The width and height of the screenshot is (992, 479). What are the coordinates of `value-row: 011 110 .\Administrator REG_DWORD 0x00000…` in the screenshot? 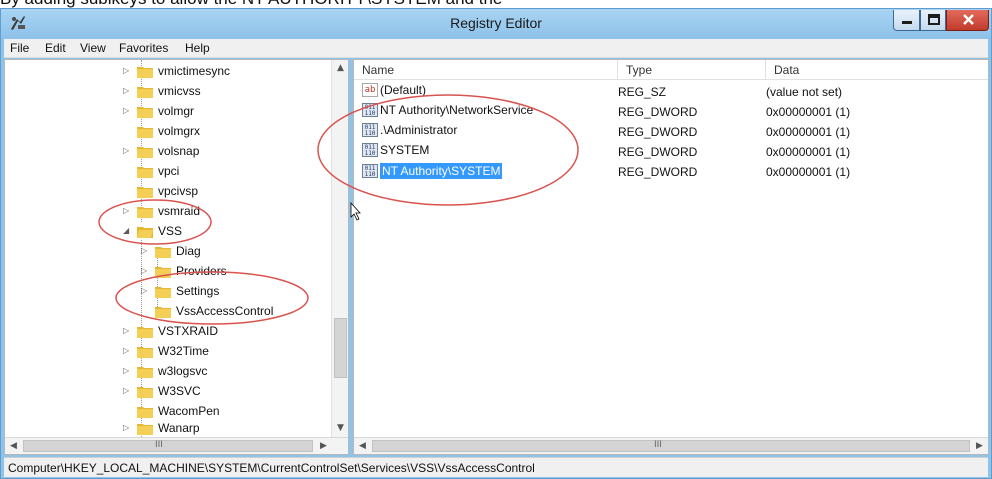 It's located at (671, 131).